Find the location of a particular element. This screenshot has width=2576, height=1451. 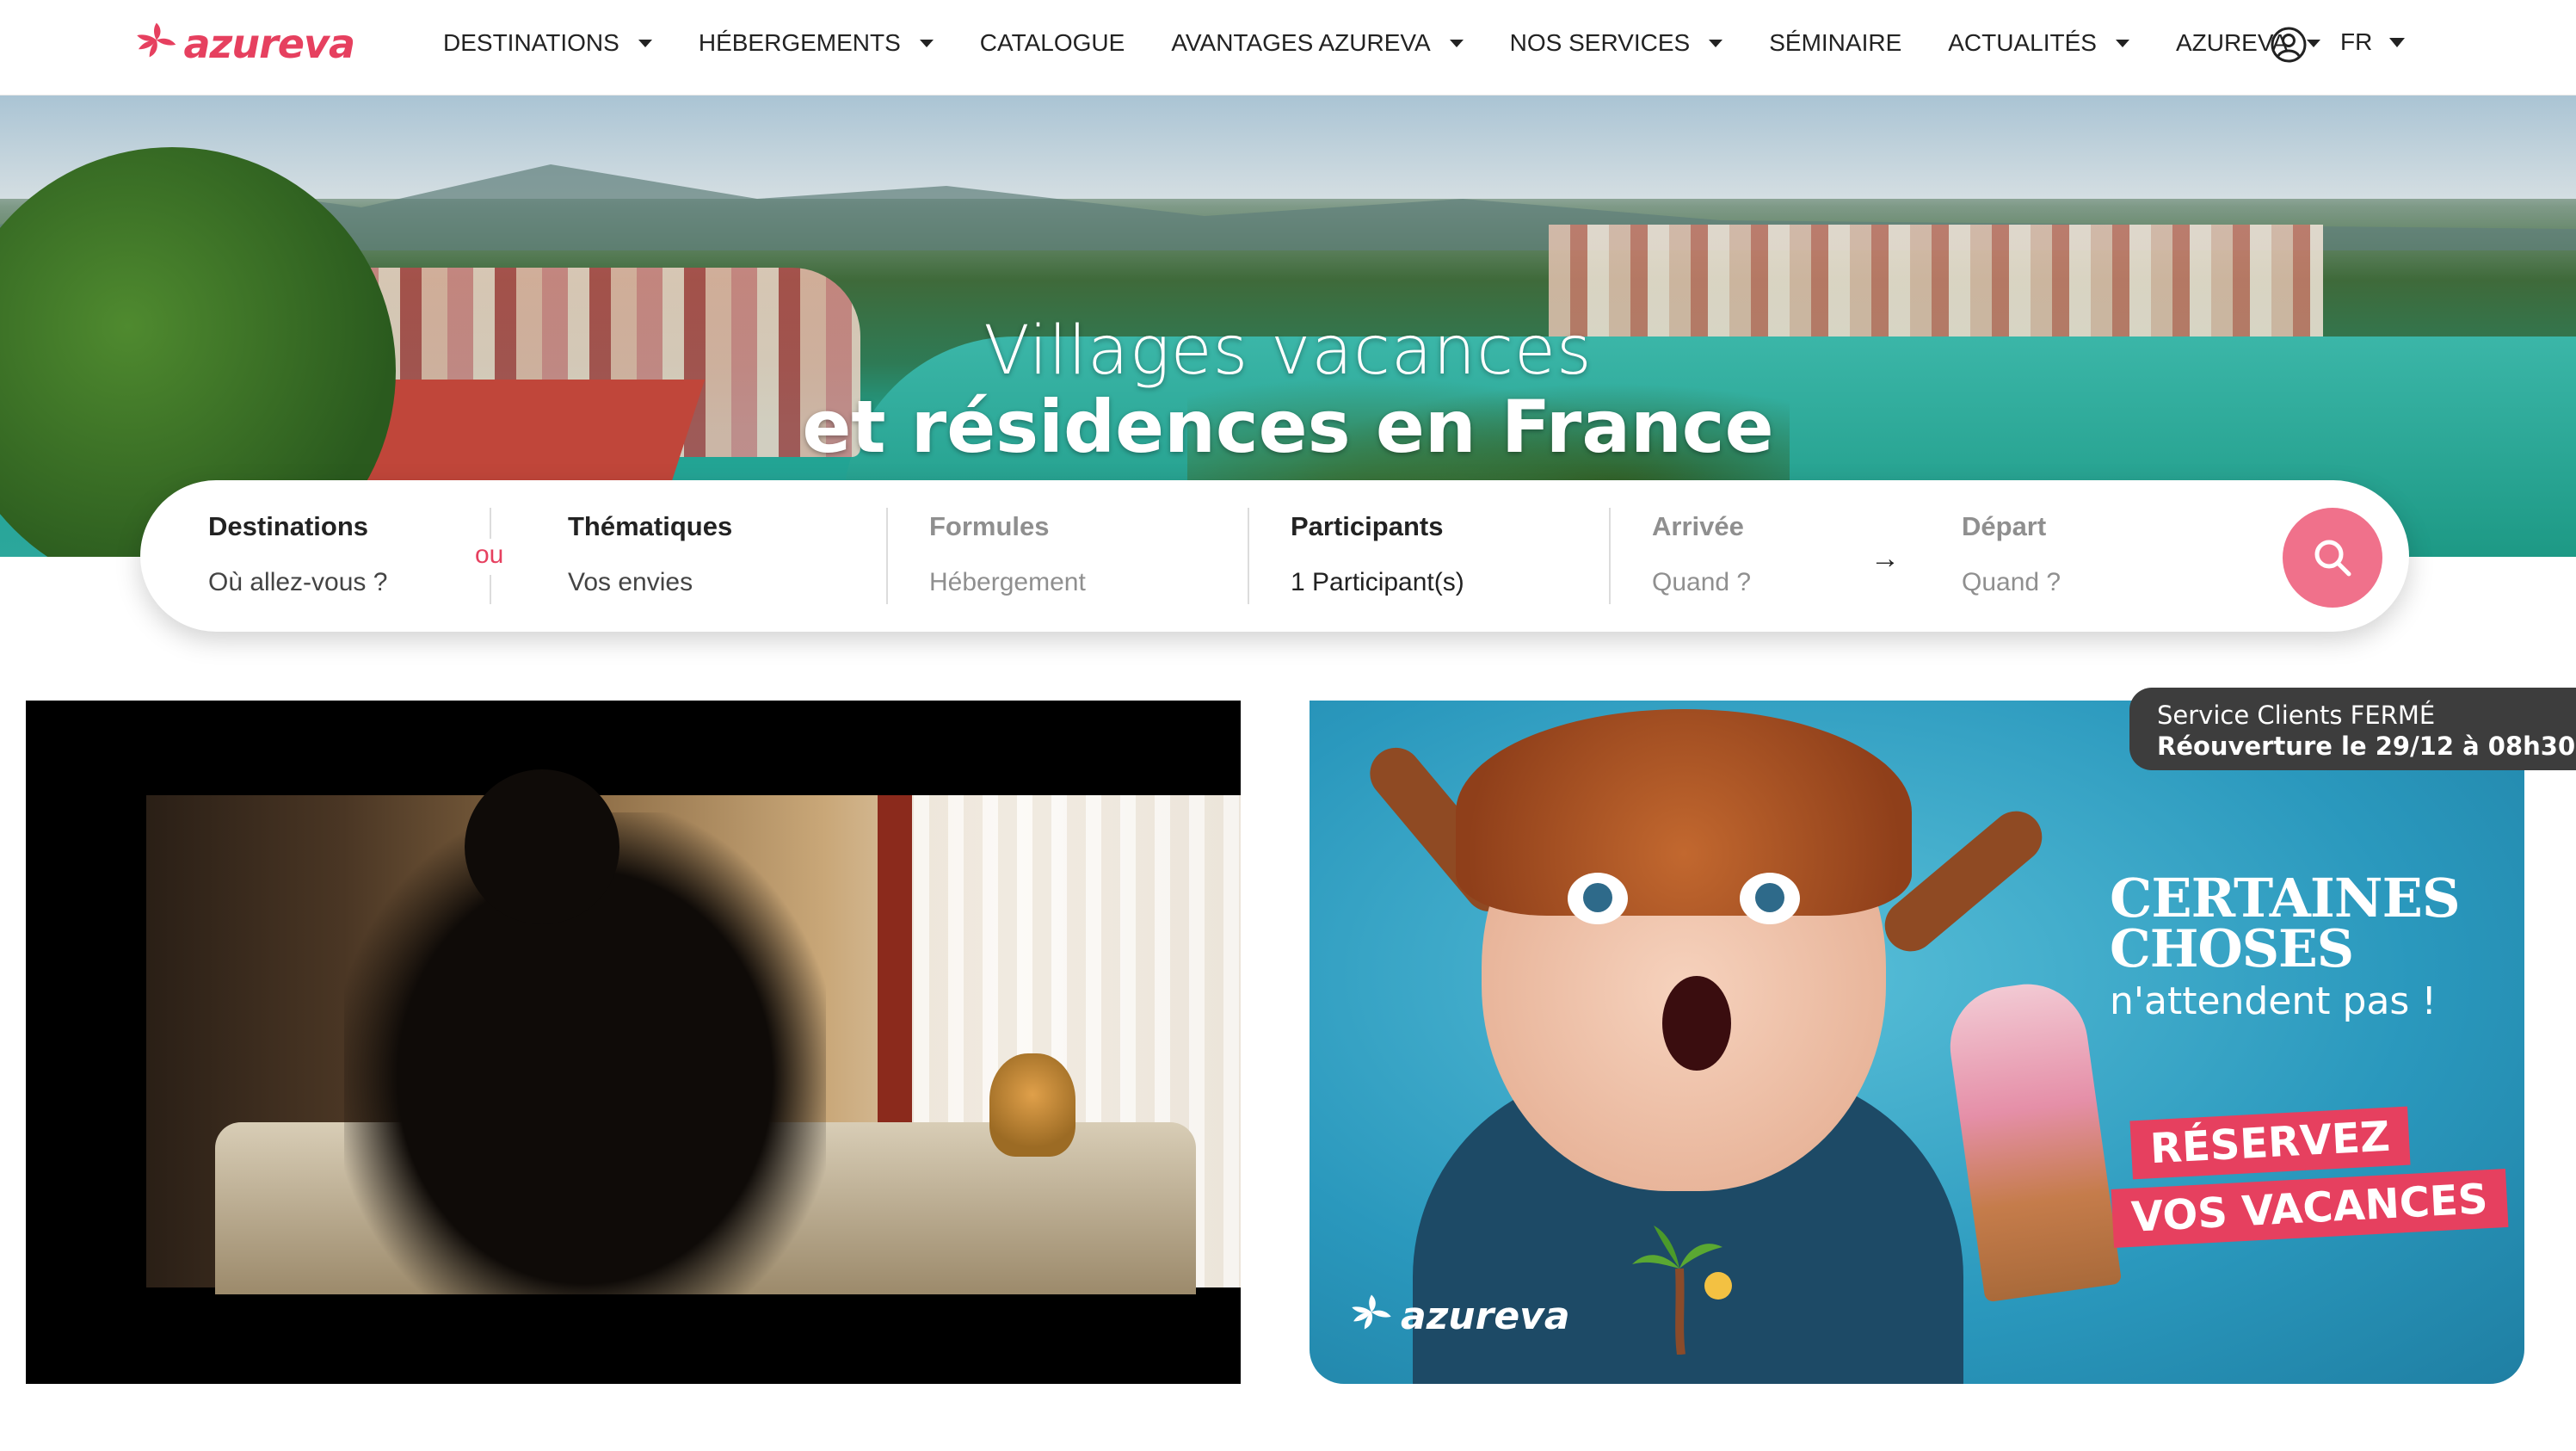

themes-placeholder: Vos envies is located at coordinates (630, 582).